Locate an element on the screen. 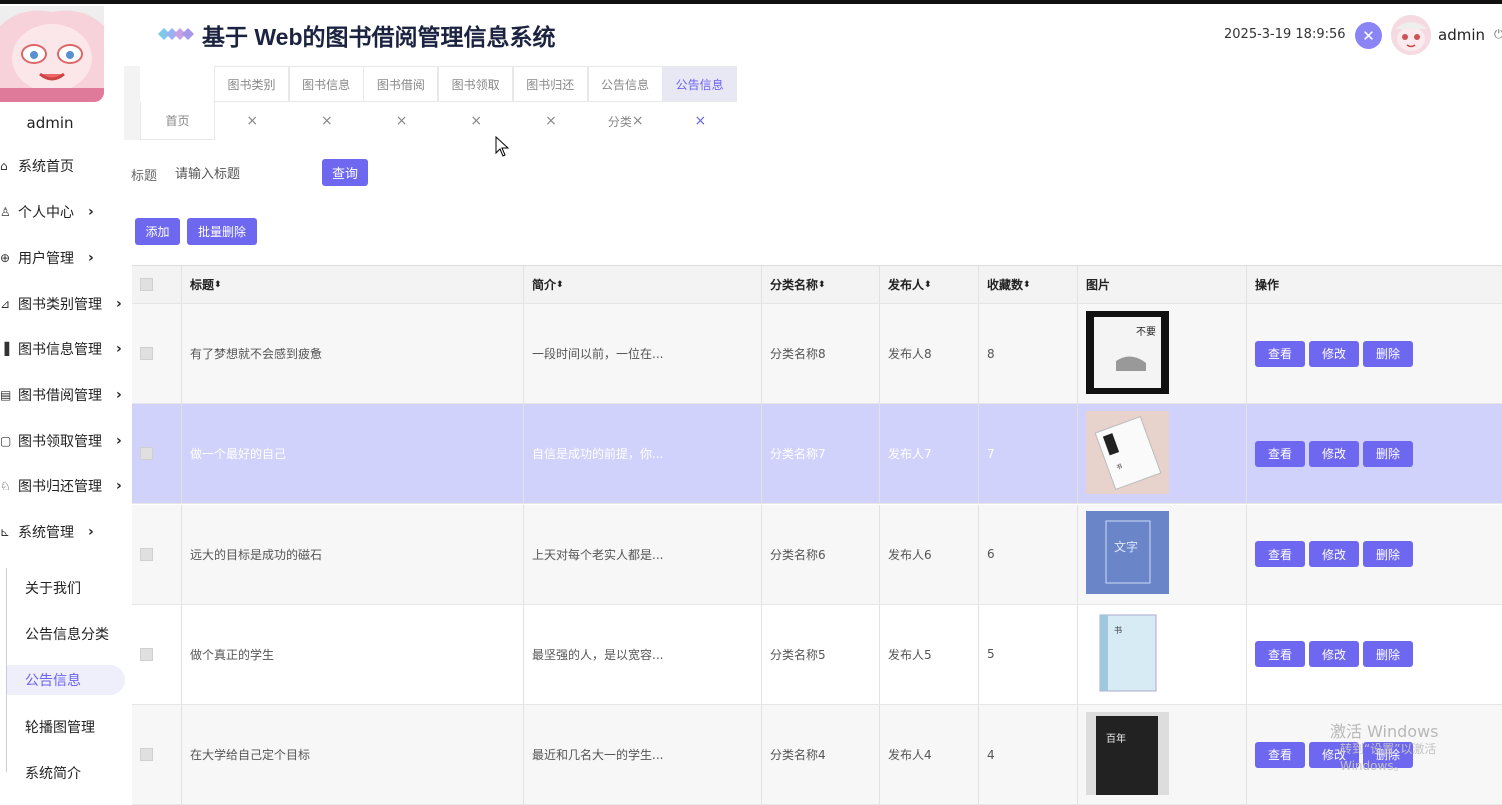  submenu-item: 公告信息分类 is located at coordinates (66, 634).